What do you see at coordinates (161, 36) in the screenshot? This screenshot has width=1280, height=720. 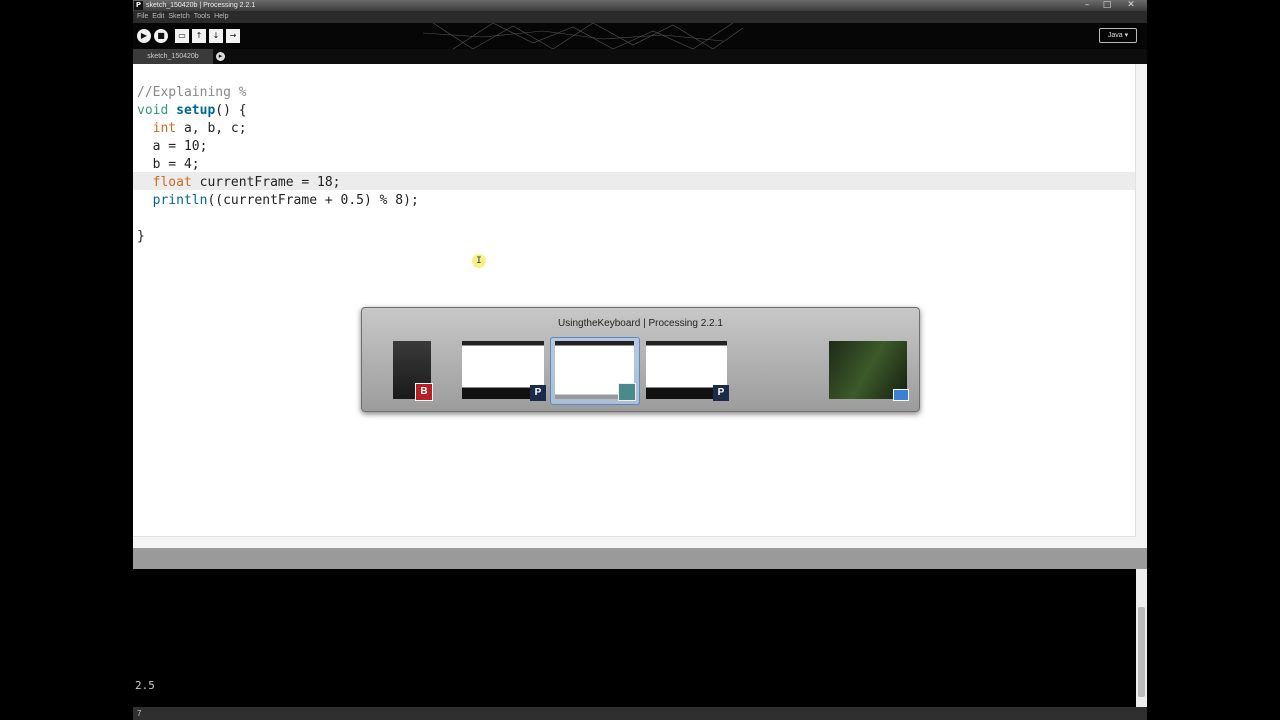 I see `stop-button: ■` at bounding box center [161, 36].